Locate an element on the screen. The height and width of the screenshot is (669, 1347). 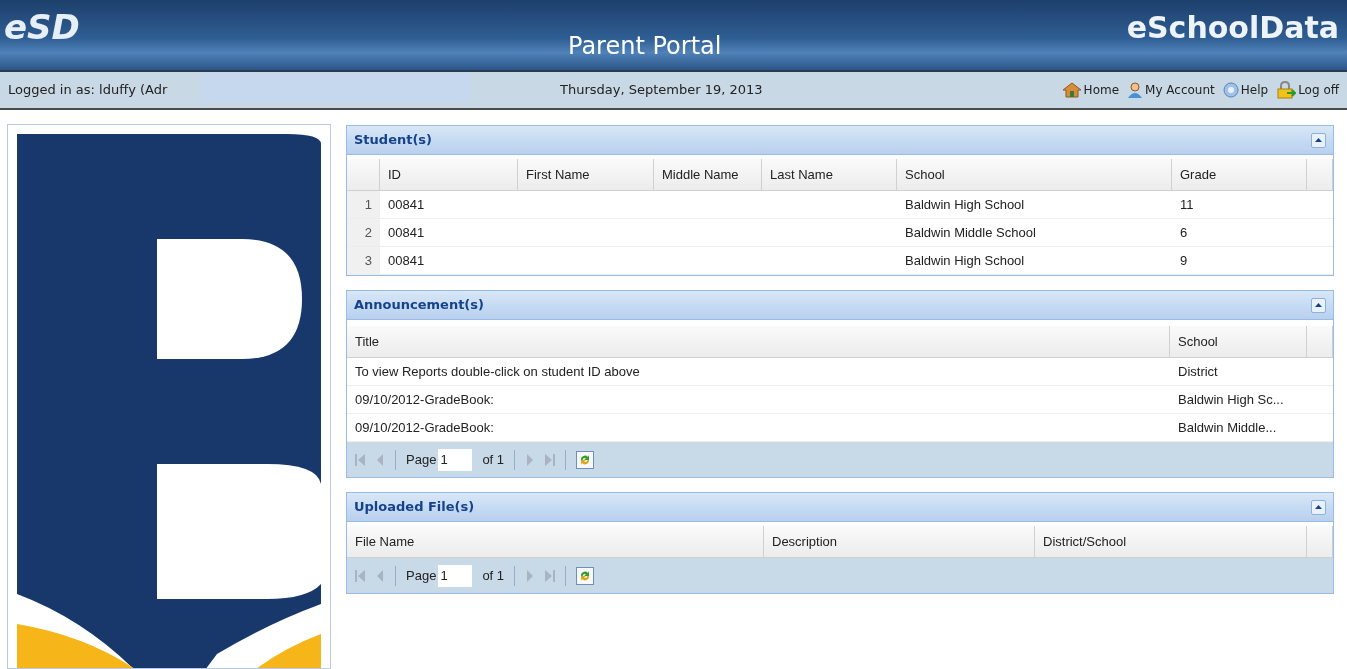
table-cell: 09/10/2012-GradeBook: is located at coordinates (758, 400).